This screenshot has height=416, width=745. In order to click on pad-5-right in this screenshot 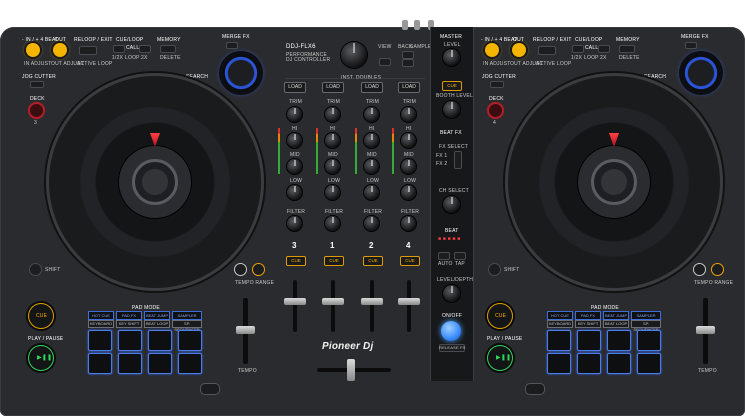, I will do `click(559, 363)`.